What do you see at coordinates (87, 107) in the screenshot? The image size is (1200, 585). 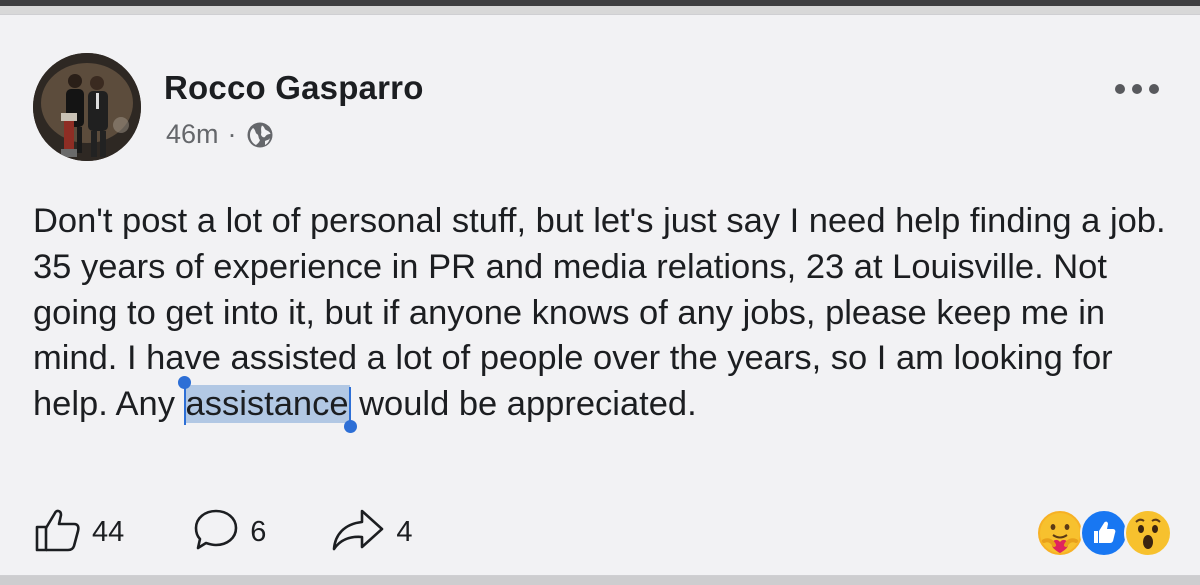 I see `avatar` at bounding box center [87, 107].